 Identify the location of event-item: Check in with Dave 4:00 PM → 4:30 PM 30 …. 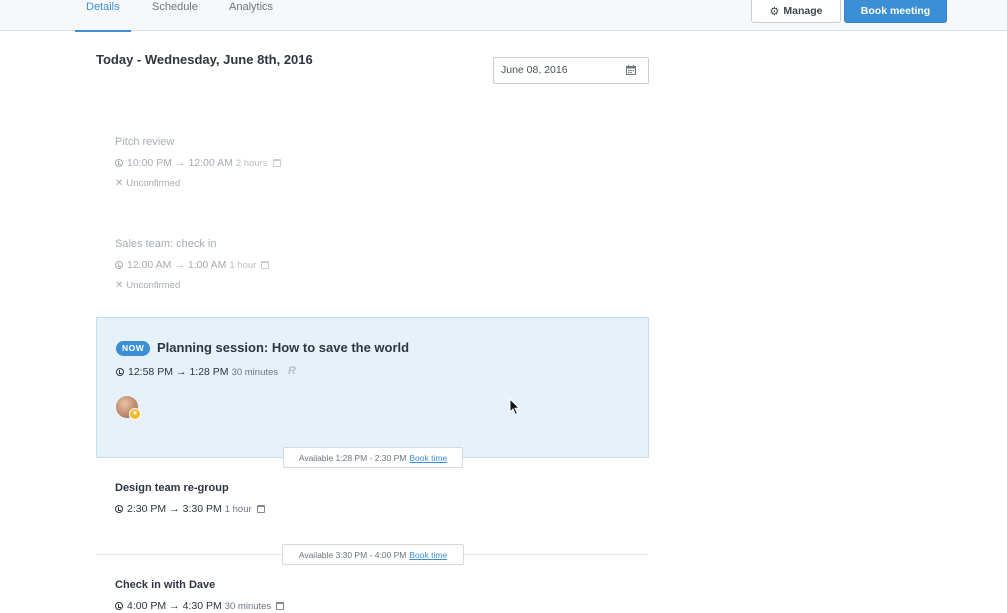
(372, 593).